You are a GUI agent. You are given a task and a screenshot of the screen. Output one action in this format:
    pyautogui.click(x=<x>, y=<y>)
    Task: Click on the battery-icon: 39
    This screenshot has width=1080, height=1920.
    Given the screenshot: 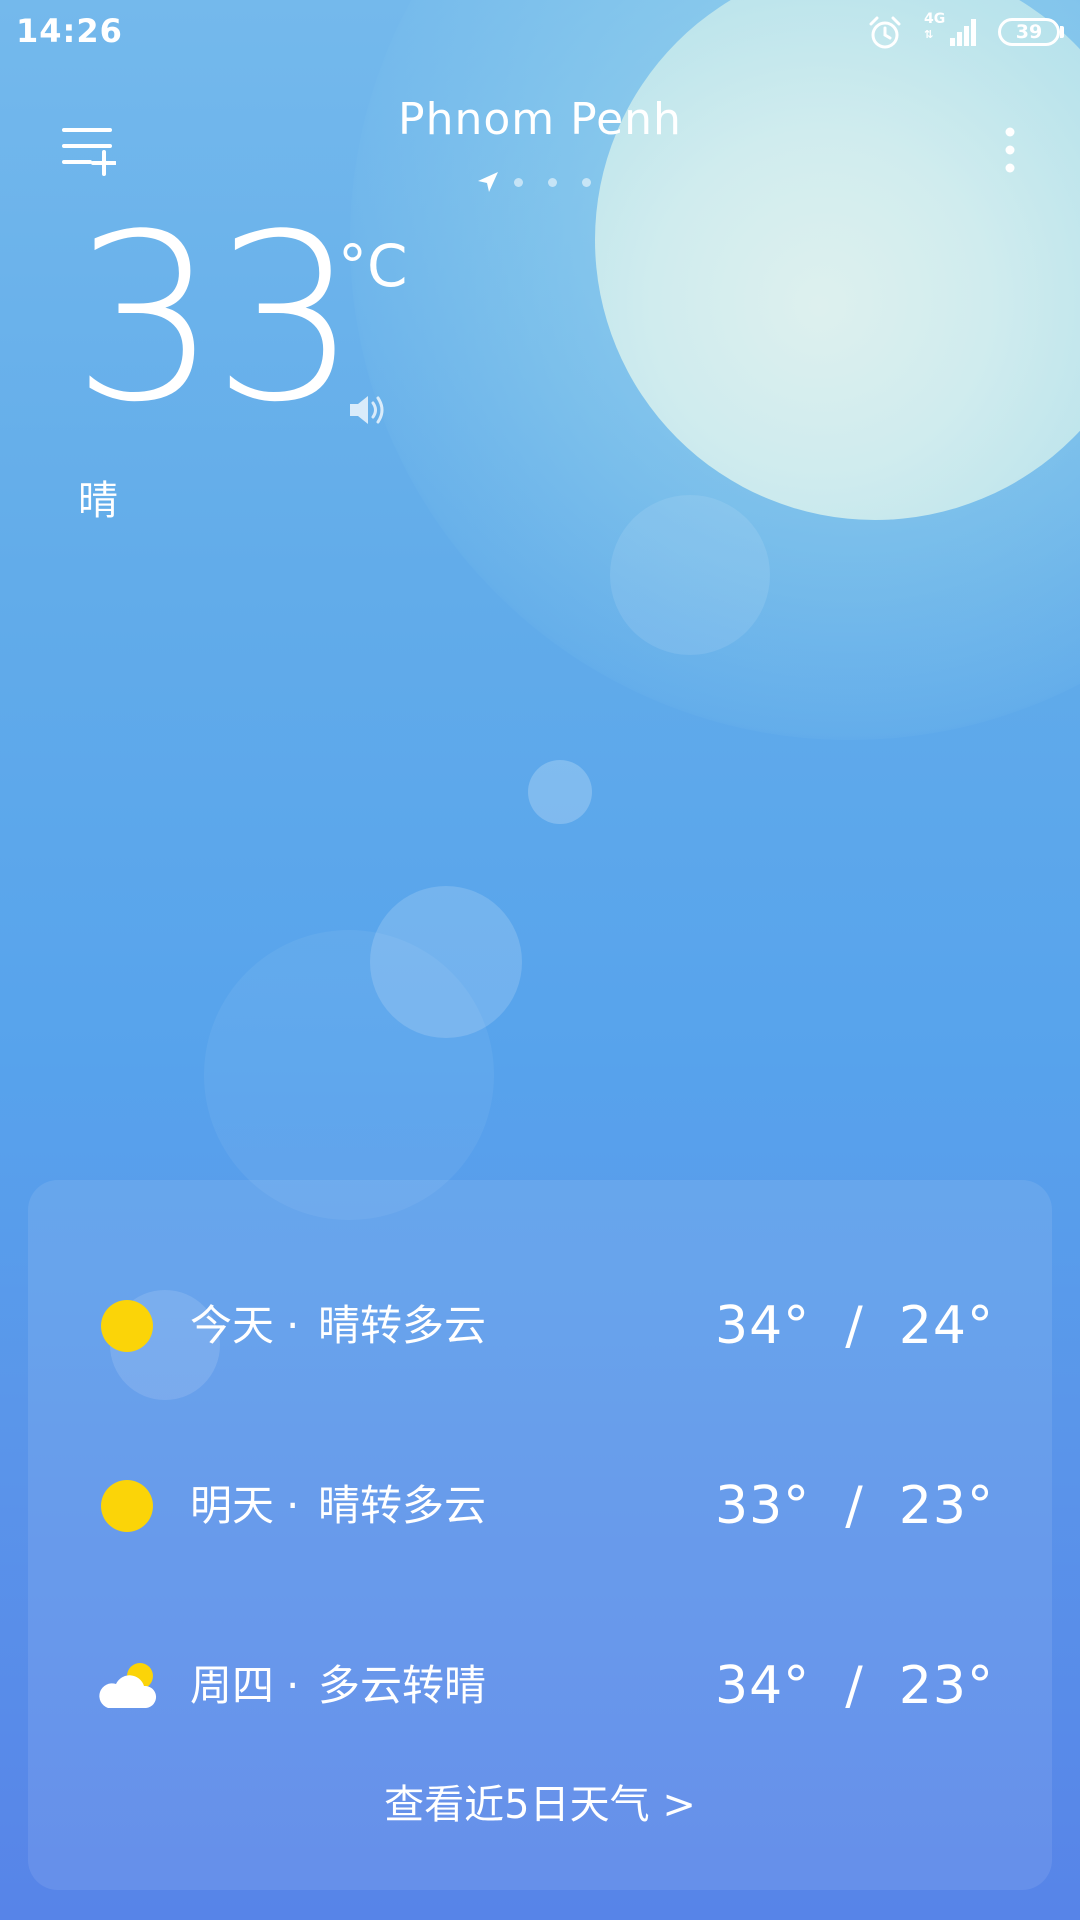 What is the action you would take?
    pyautogui.click(x=1029, y=32)
    